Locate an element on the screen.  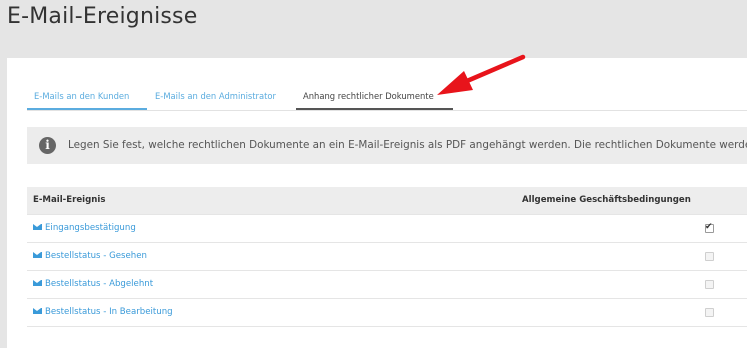
email-event-link: Eingangsbestätigung is located at coordinates (84, 228).